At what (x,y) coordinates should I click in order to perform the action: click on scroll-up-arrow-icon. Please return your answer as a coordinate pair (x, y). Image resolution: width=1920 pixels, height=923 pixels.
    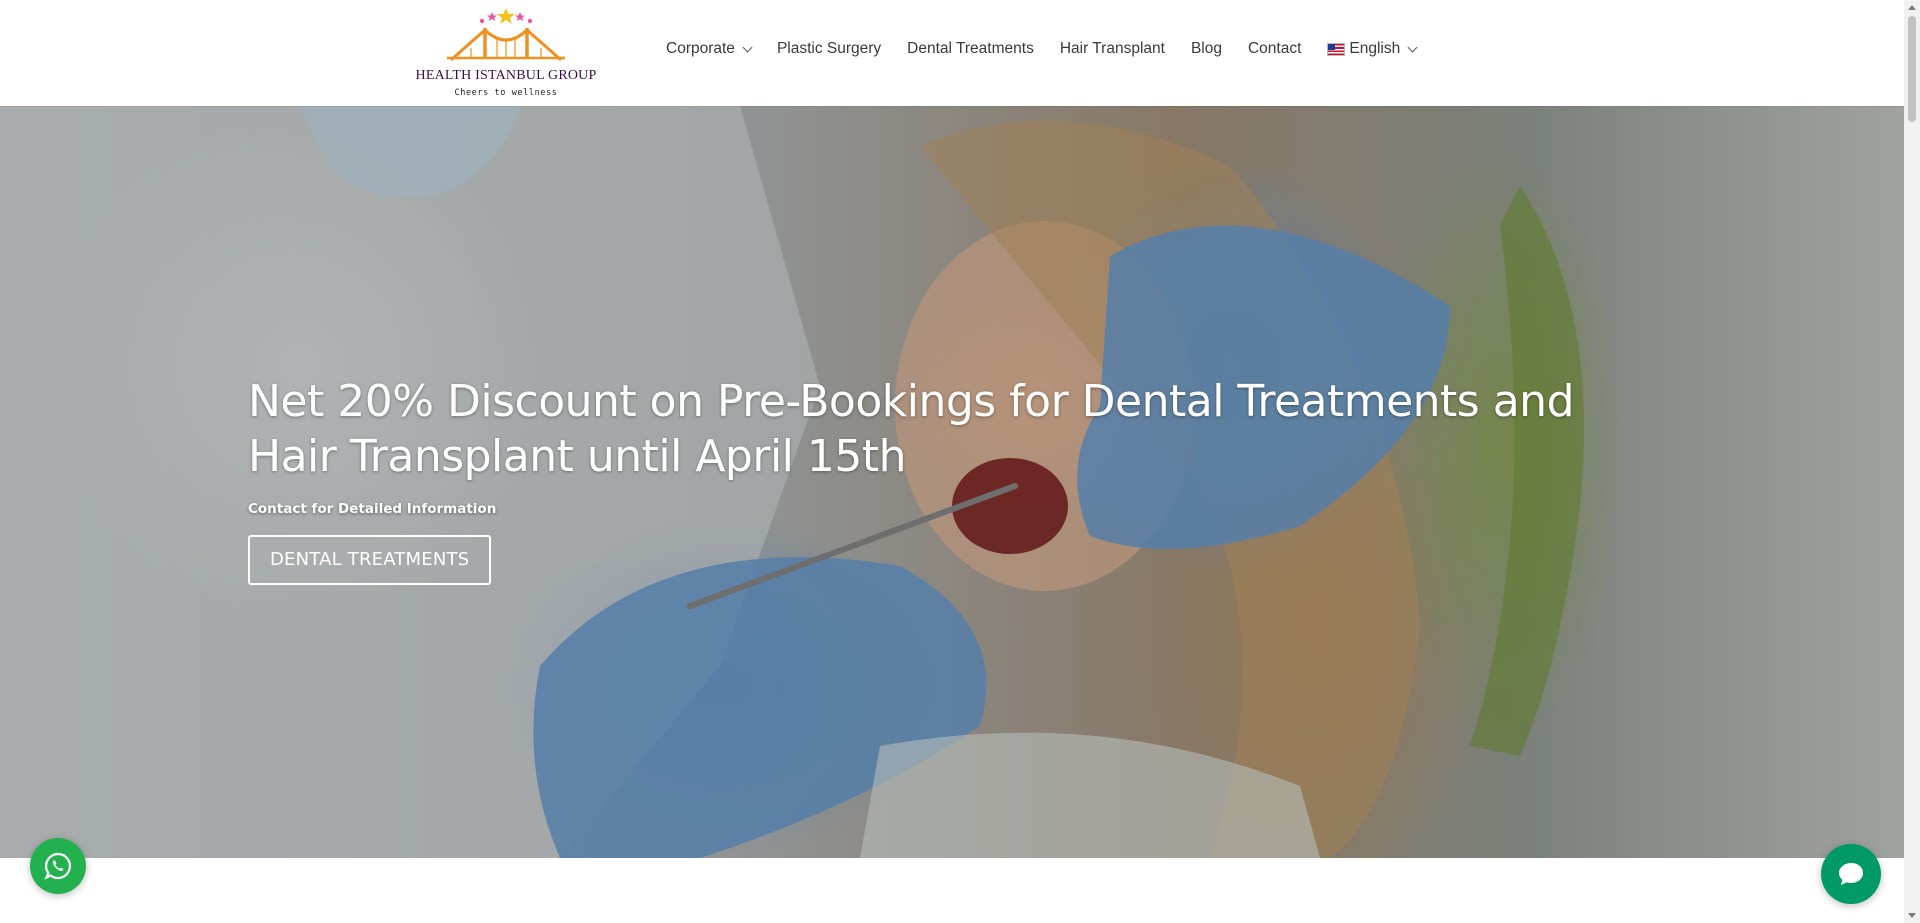
    Looking at the image, I should click on (1912, 7).